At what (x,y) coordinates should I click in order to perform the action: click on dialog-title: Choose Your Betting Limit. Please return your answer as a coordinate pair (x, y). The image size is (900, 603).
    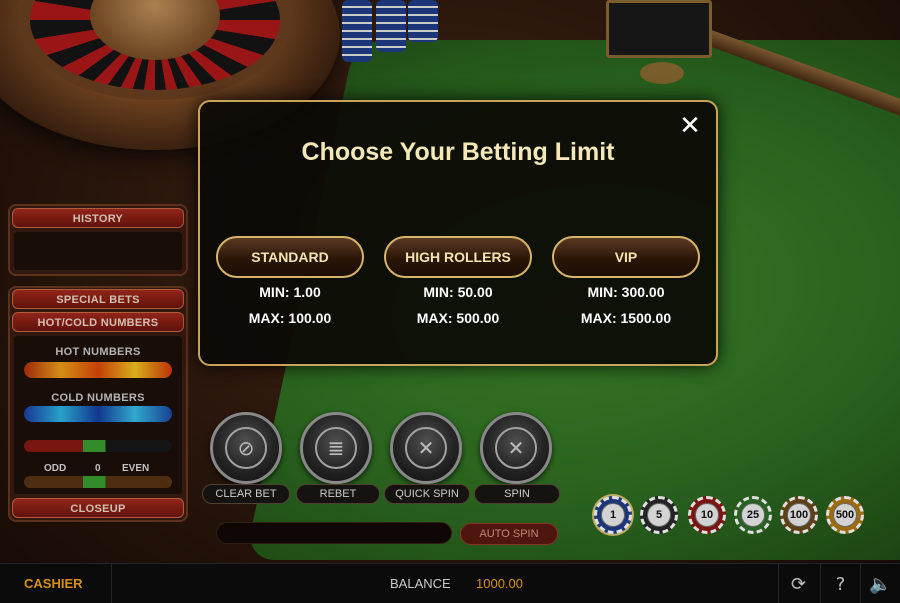
    Looking at the image, I should click on (458, 152).